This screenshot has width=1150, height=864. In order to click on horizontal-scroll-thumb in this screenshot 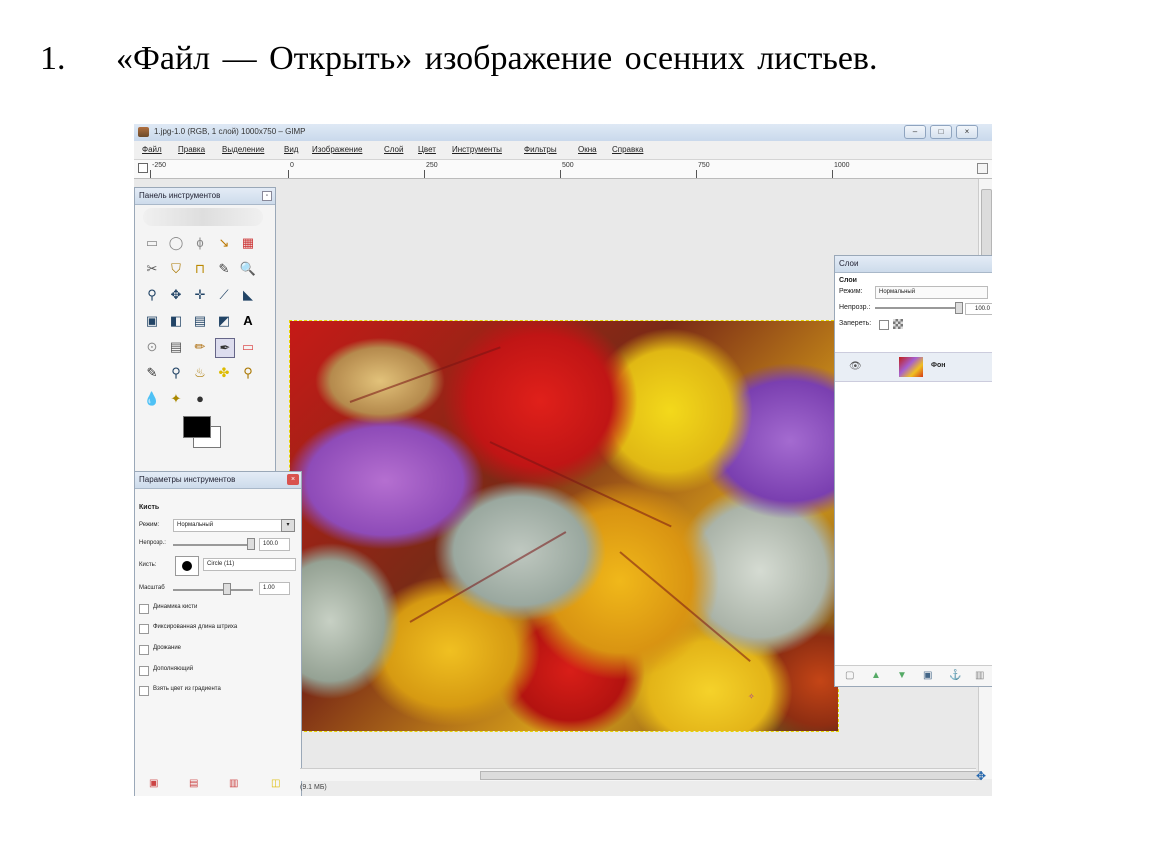, I will do `click(731, 775)`.